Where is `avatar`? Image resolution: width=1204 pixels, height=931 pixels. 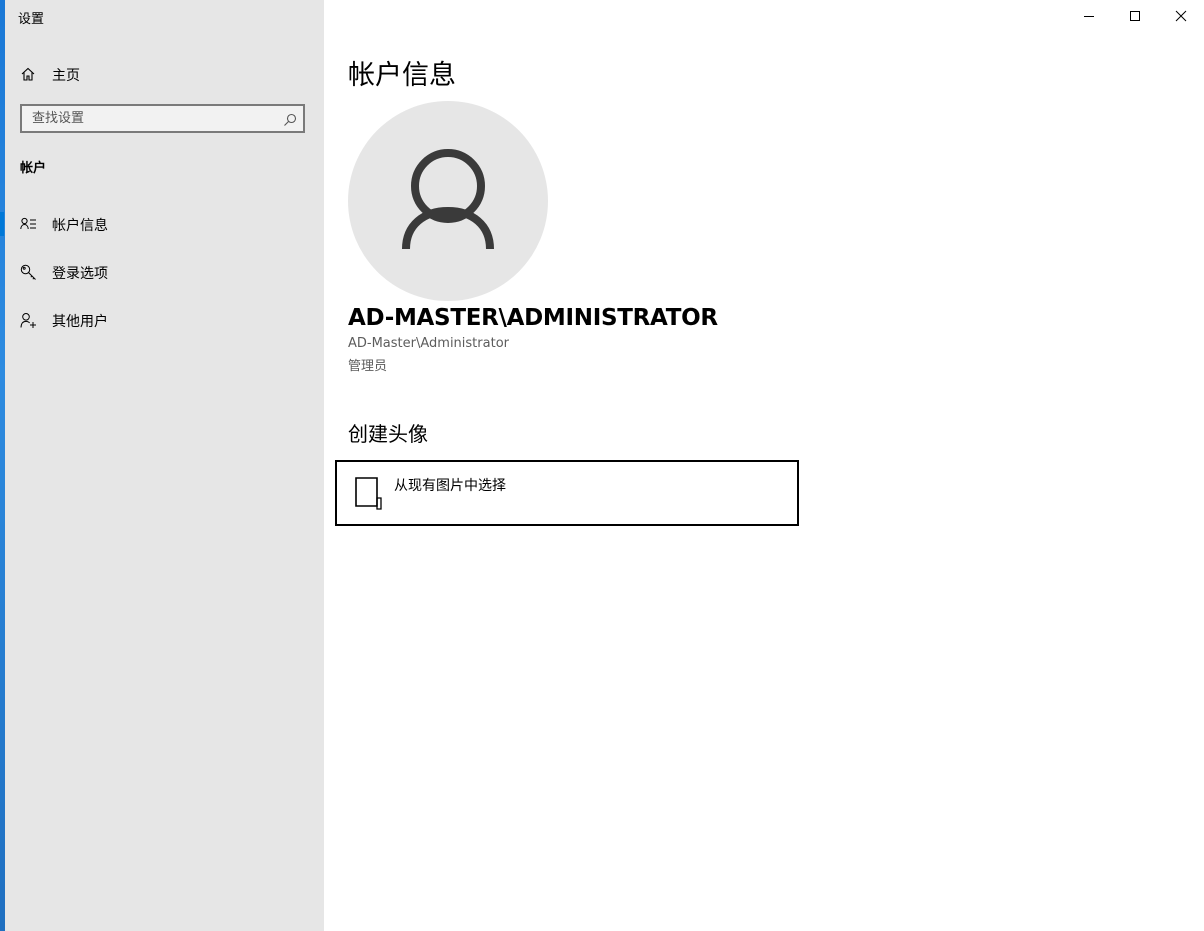 avatar is located at coordinates (448, 201).